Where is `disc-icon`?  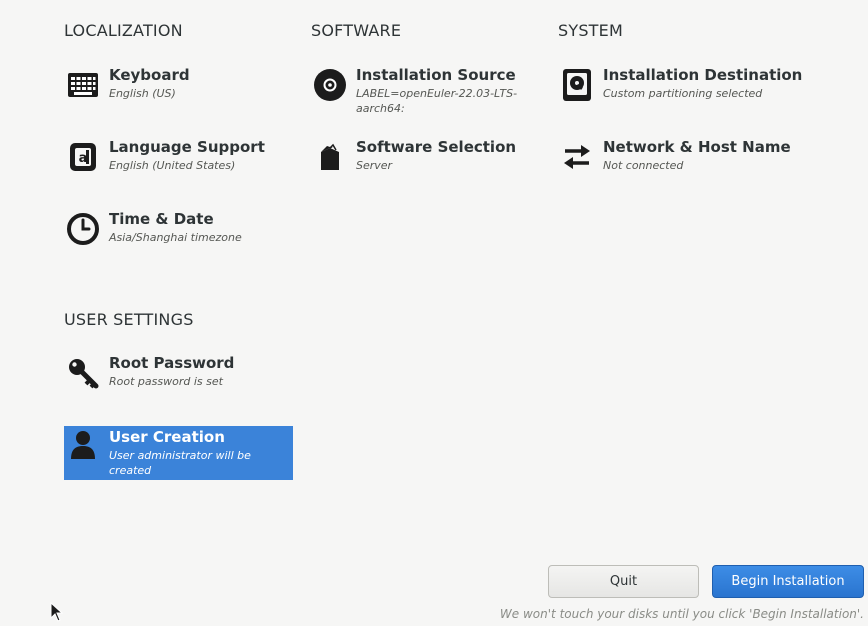 disc-icon is located at coordinates (330, 85).